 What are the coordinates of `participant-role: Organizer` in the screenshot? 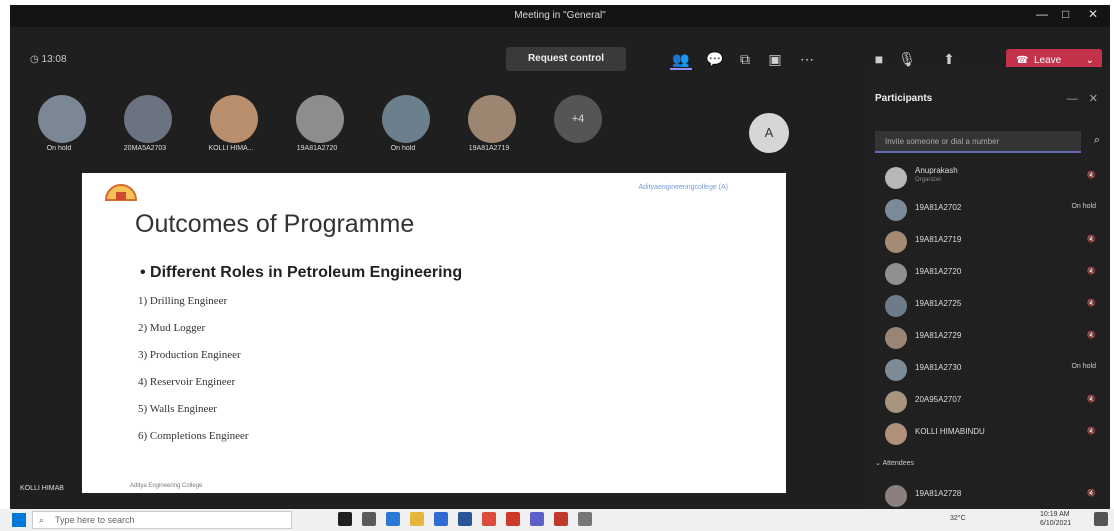 It's located at (928, 180).